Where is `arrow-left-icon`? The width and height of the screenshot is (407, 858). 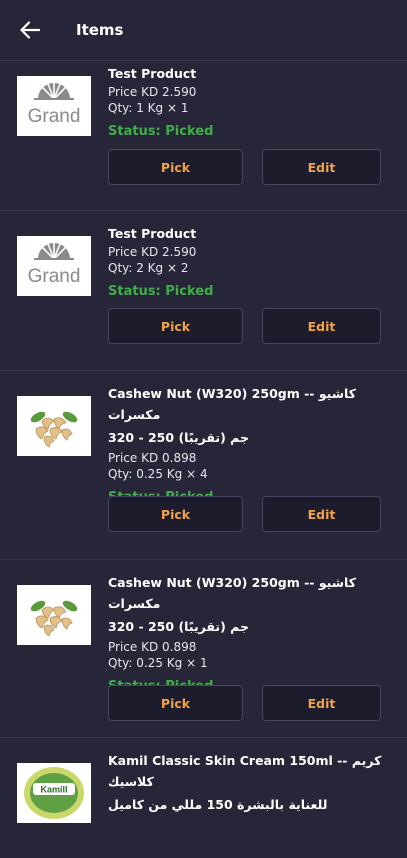 arrow-left-icon is located at coordinates (30, 30).